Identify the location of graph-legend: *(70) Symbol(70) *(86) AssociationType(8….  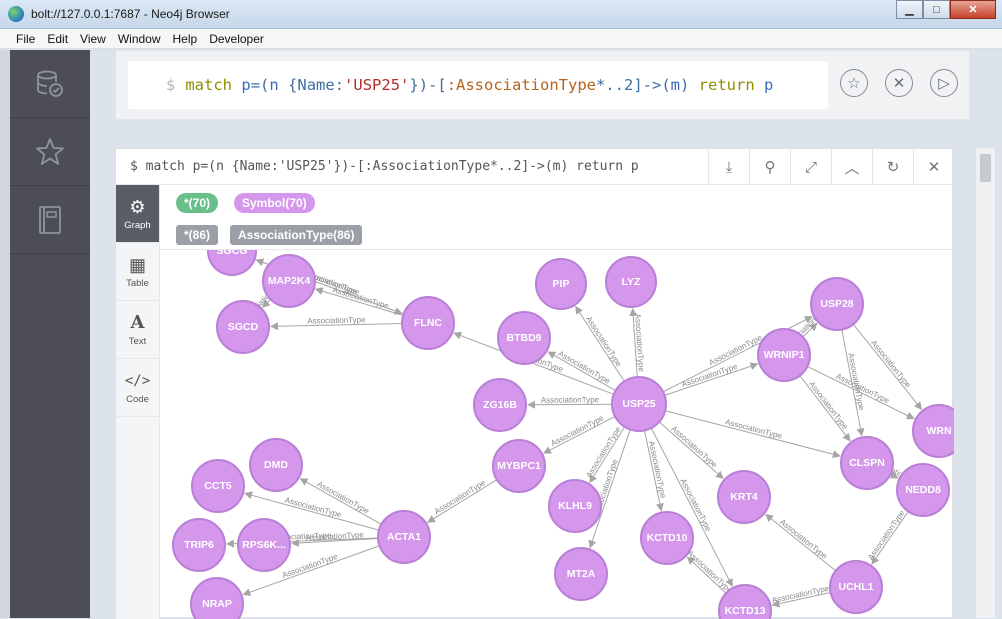
(557, 217).